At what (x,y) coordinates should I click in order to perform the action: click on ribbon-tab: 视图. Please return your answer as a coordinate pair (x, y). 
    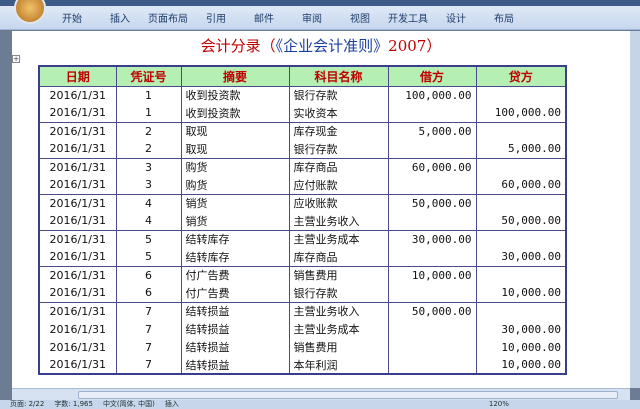
    Looking at the image, I should click on (360, 17).